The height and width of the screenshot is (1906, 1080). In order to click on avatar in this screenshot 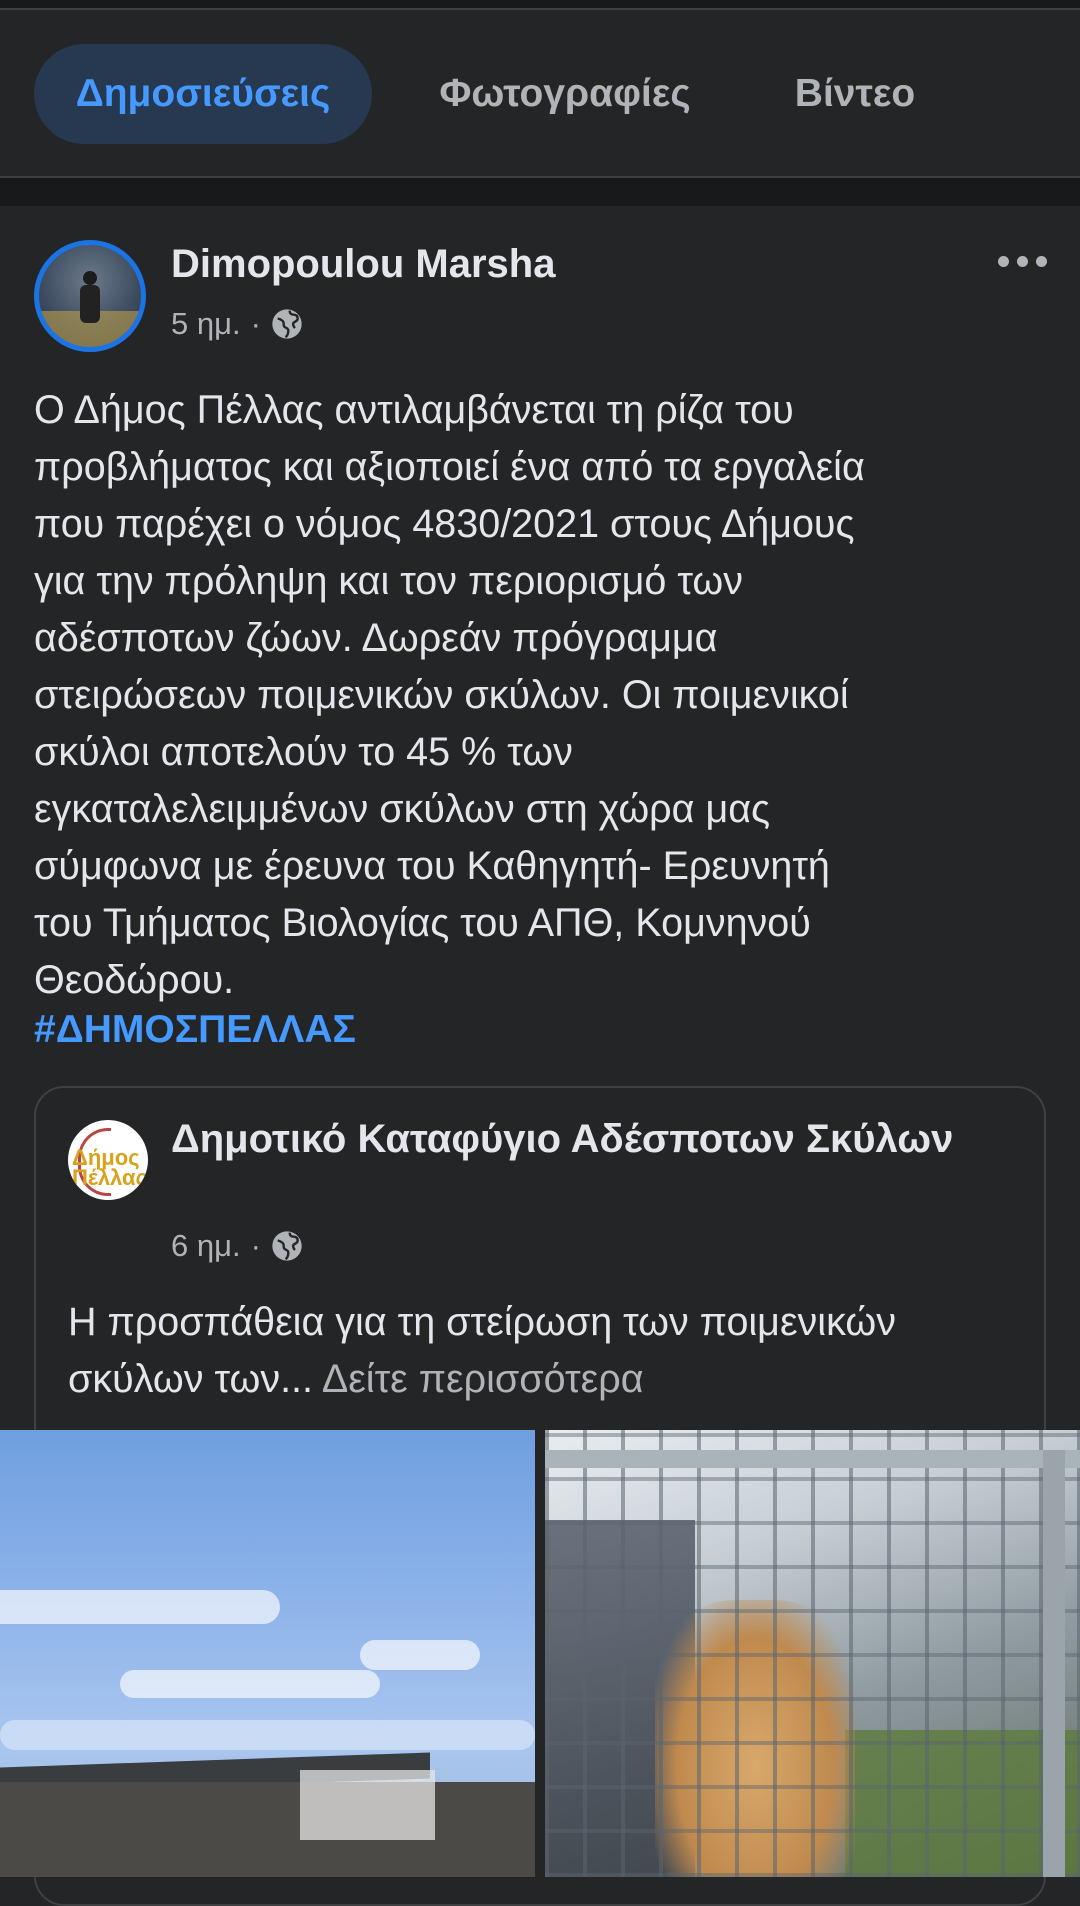, I will do `click(90, 296)`.